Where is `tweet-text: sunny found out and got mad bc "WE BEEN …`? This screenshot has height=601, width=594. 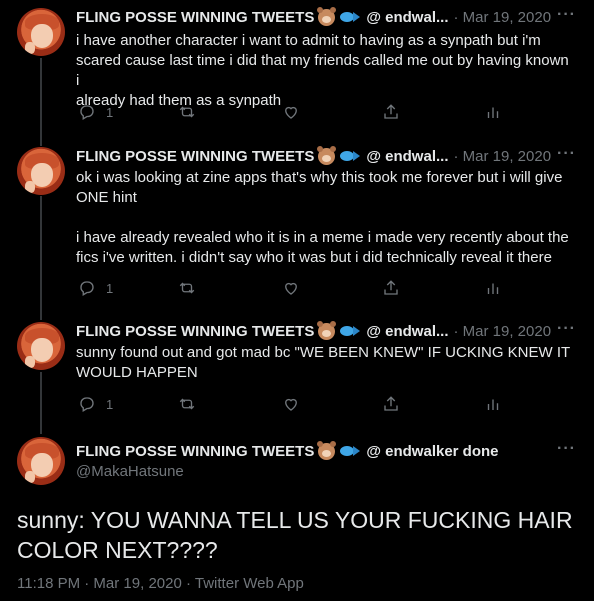
tweet-text: sunny found out and got mad bc "WE BEEN … is located at coordinates (323, 362).